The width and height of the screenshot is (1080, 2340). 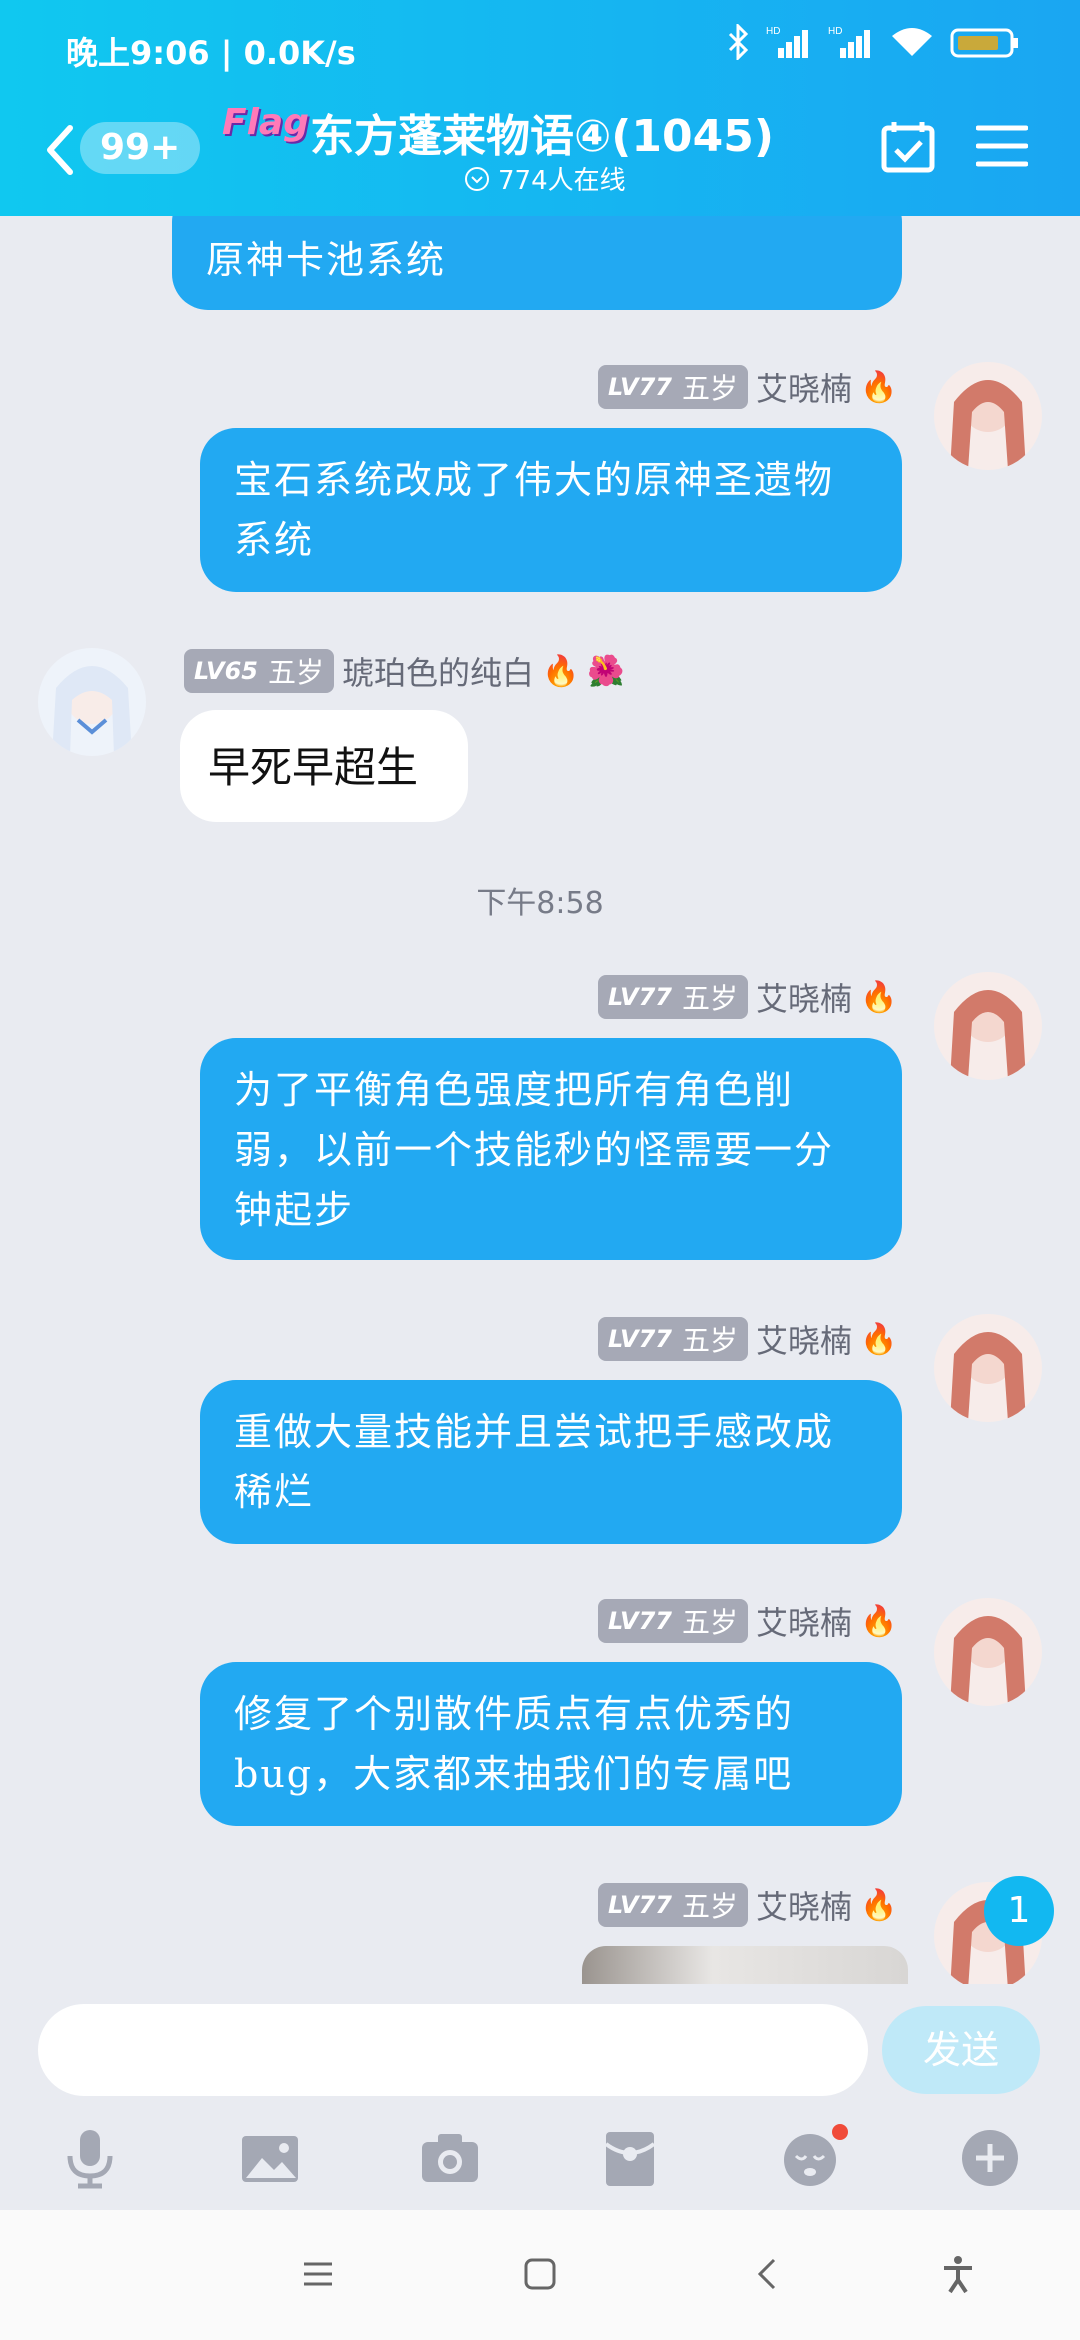 I want to click on new-message-count: 1, so click(x=1019, y=1911).